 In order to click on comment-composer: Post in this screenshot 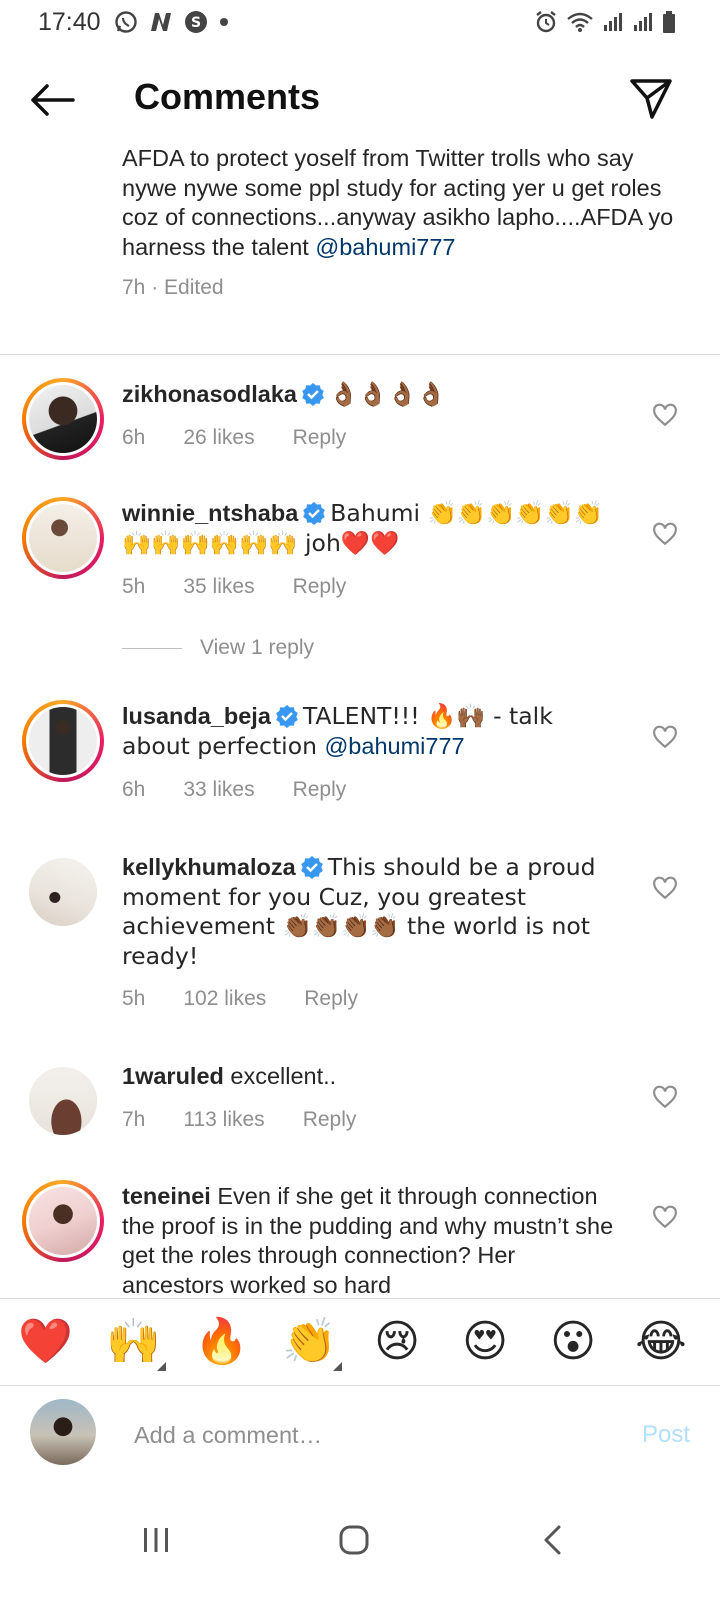, I will do `click(360, 1437)`.